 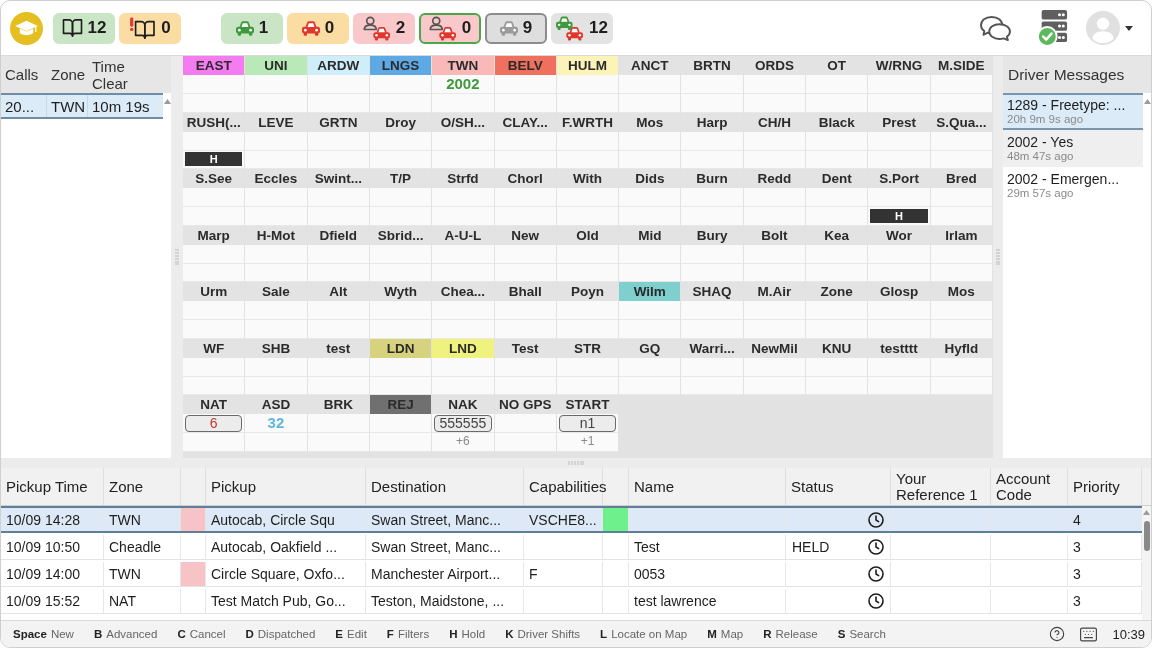 I want to click on zone-tile: test, so click(x=338, y=366).